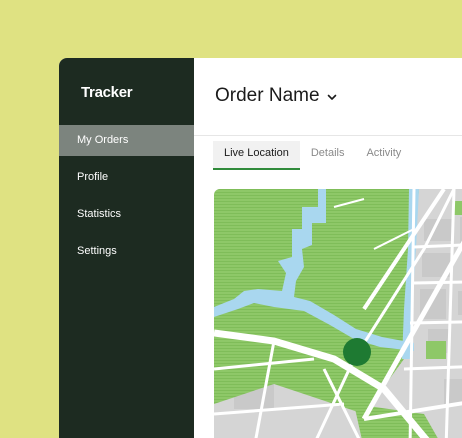 The width and height of the screenshot is (462, 438). Describe the element at coordinates (126, 177) in the screenshot. I see `sidebar-item-profile: Profile` at that location.